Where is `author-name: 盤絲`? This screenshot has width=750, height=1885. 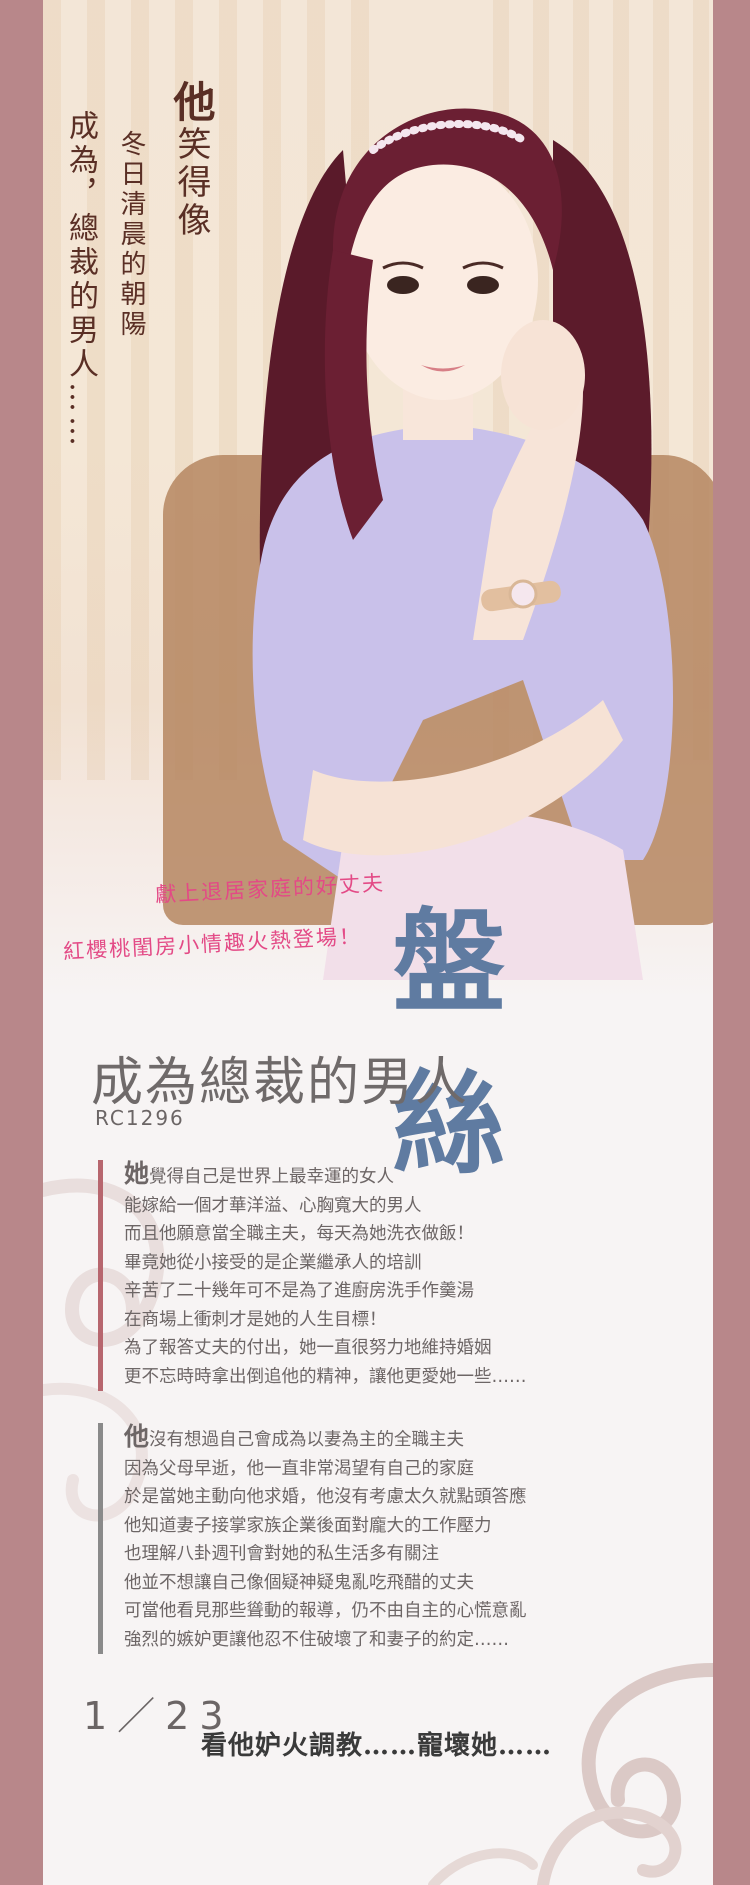 author-name: 盤絲 is located at coordinates (479, 1043).